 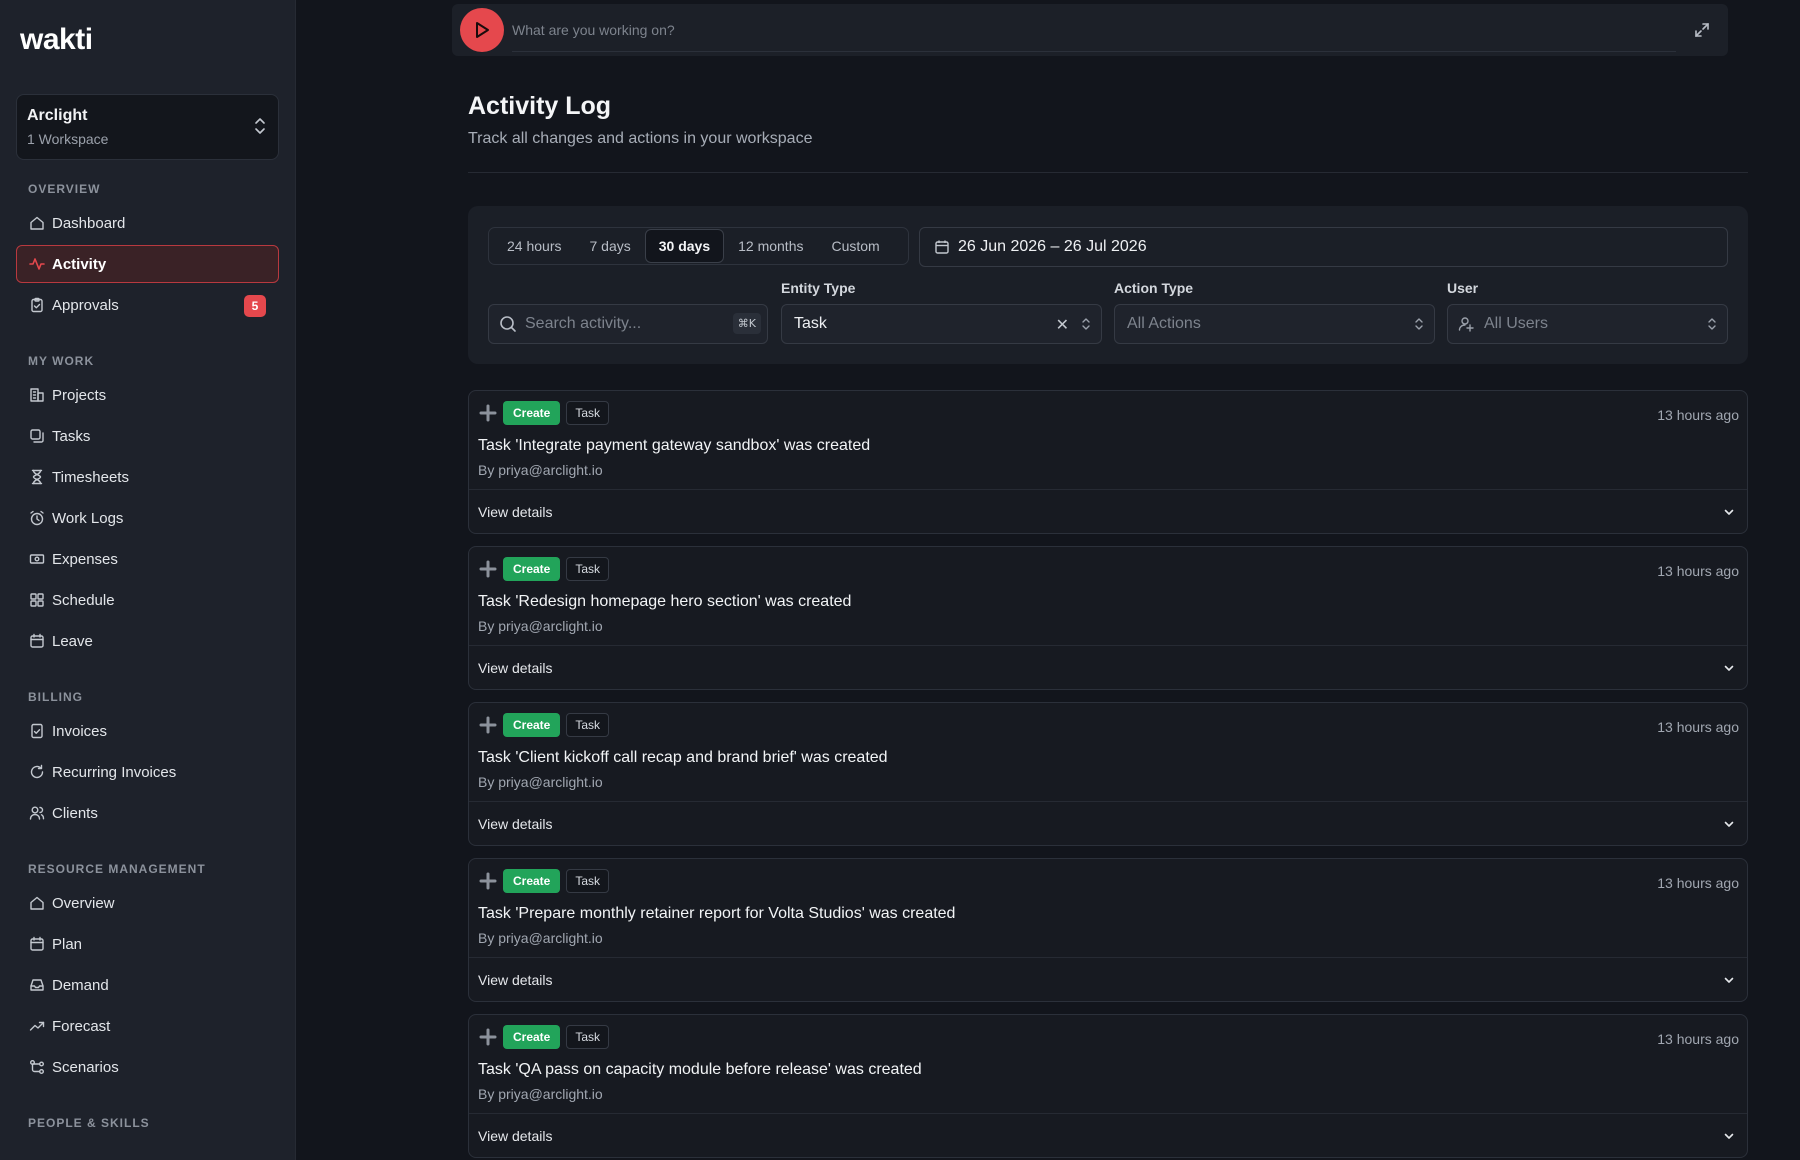 What do you see at coordinates (37, 518) in the screenshot?
I see `alarm-clock-icon` at bounding box center [37, 518].